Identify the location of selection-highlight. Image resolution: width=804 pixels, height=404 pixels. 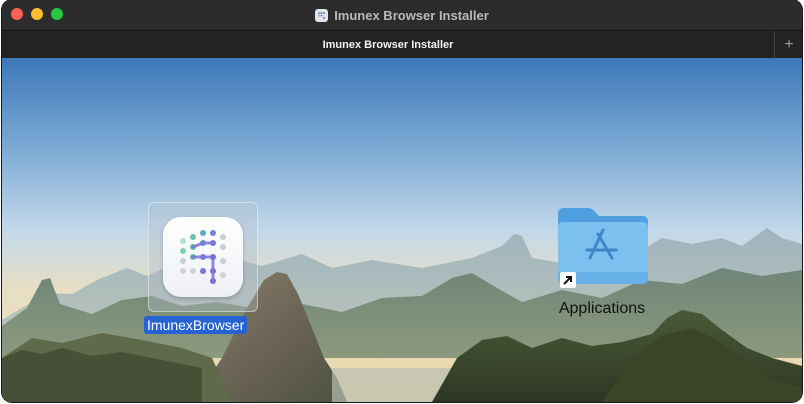
(203, 257).